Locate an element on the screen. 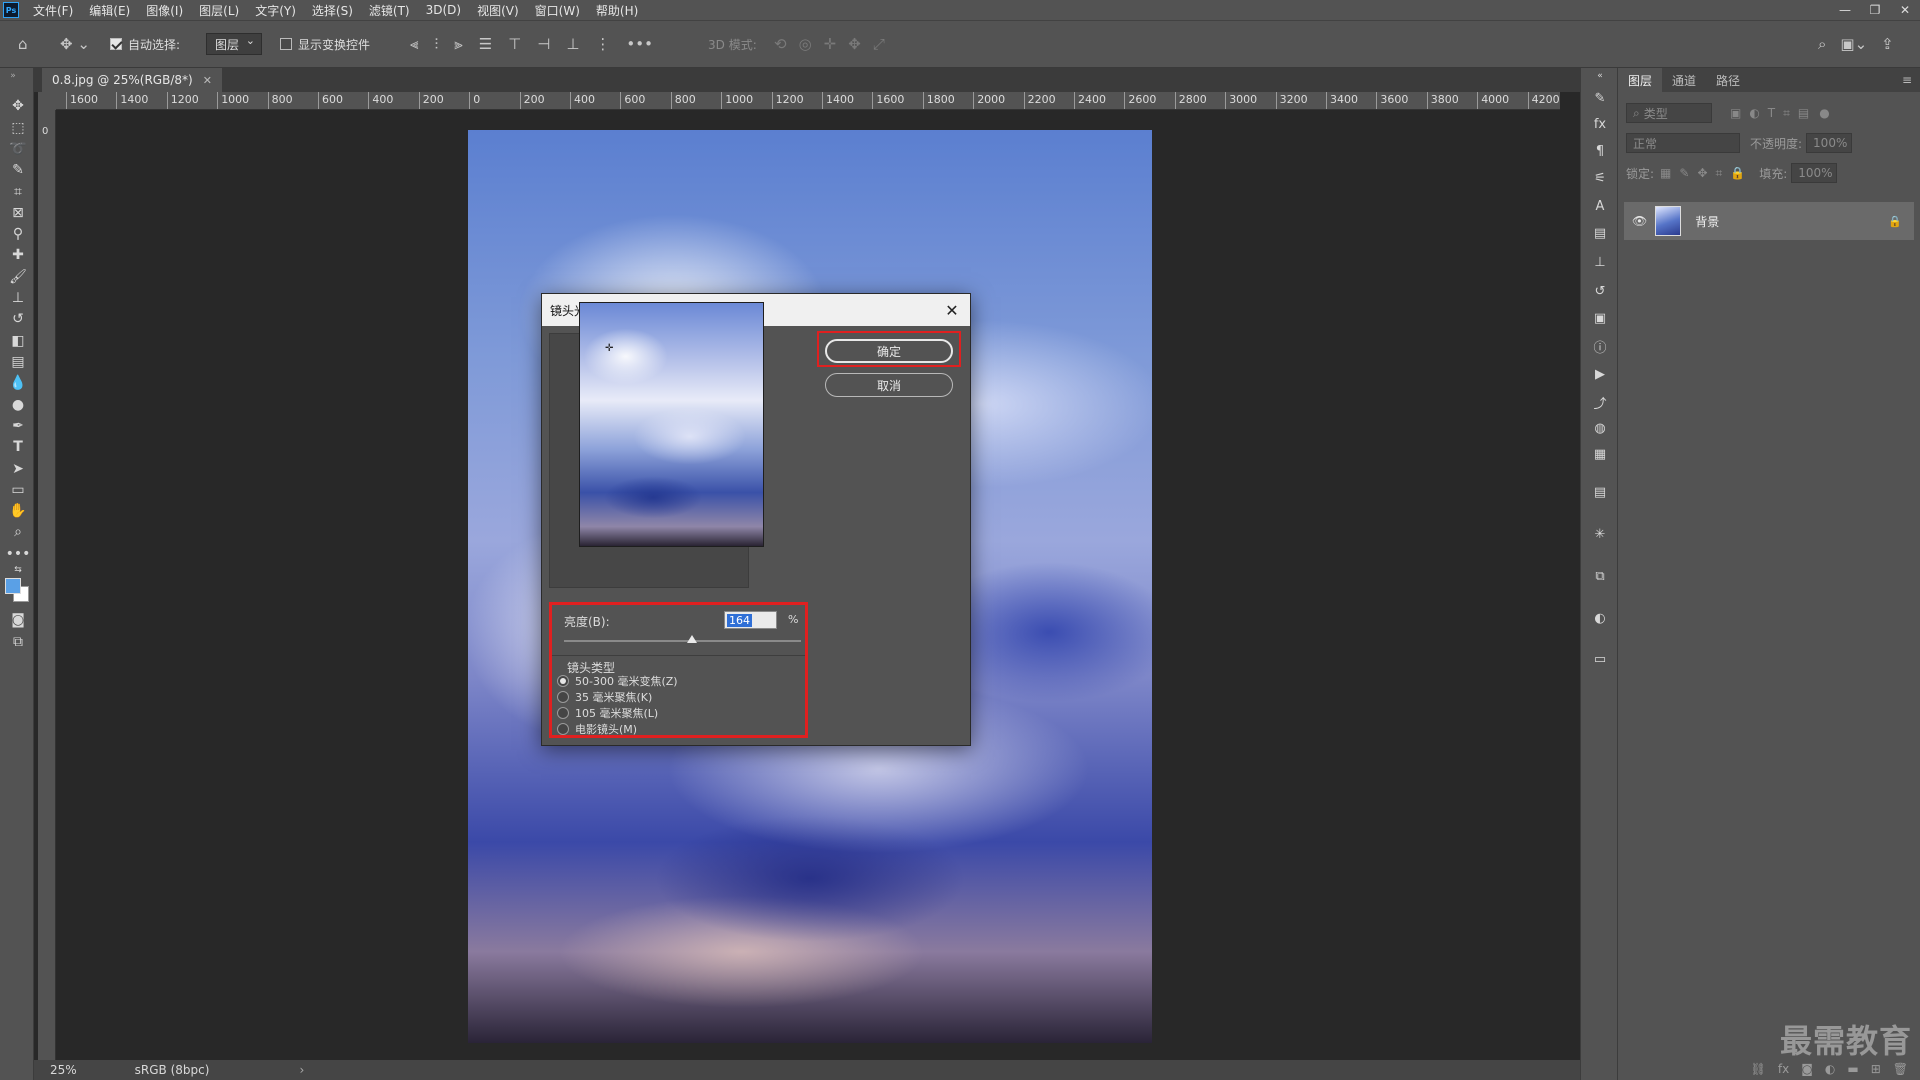 The image size is (1920, 1080). crop-tool-icon: ⌗ is located at coordinates (18, 192).